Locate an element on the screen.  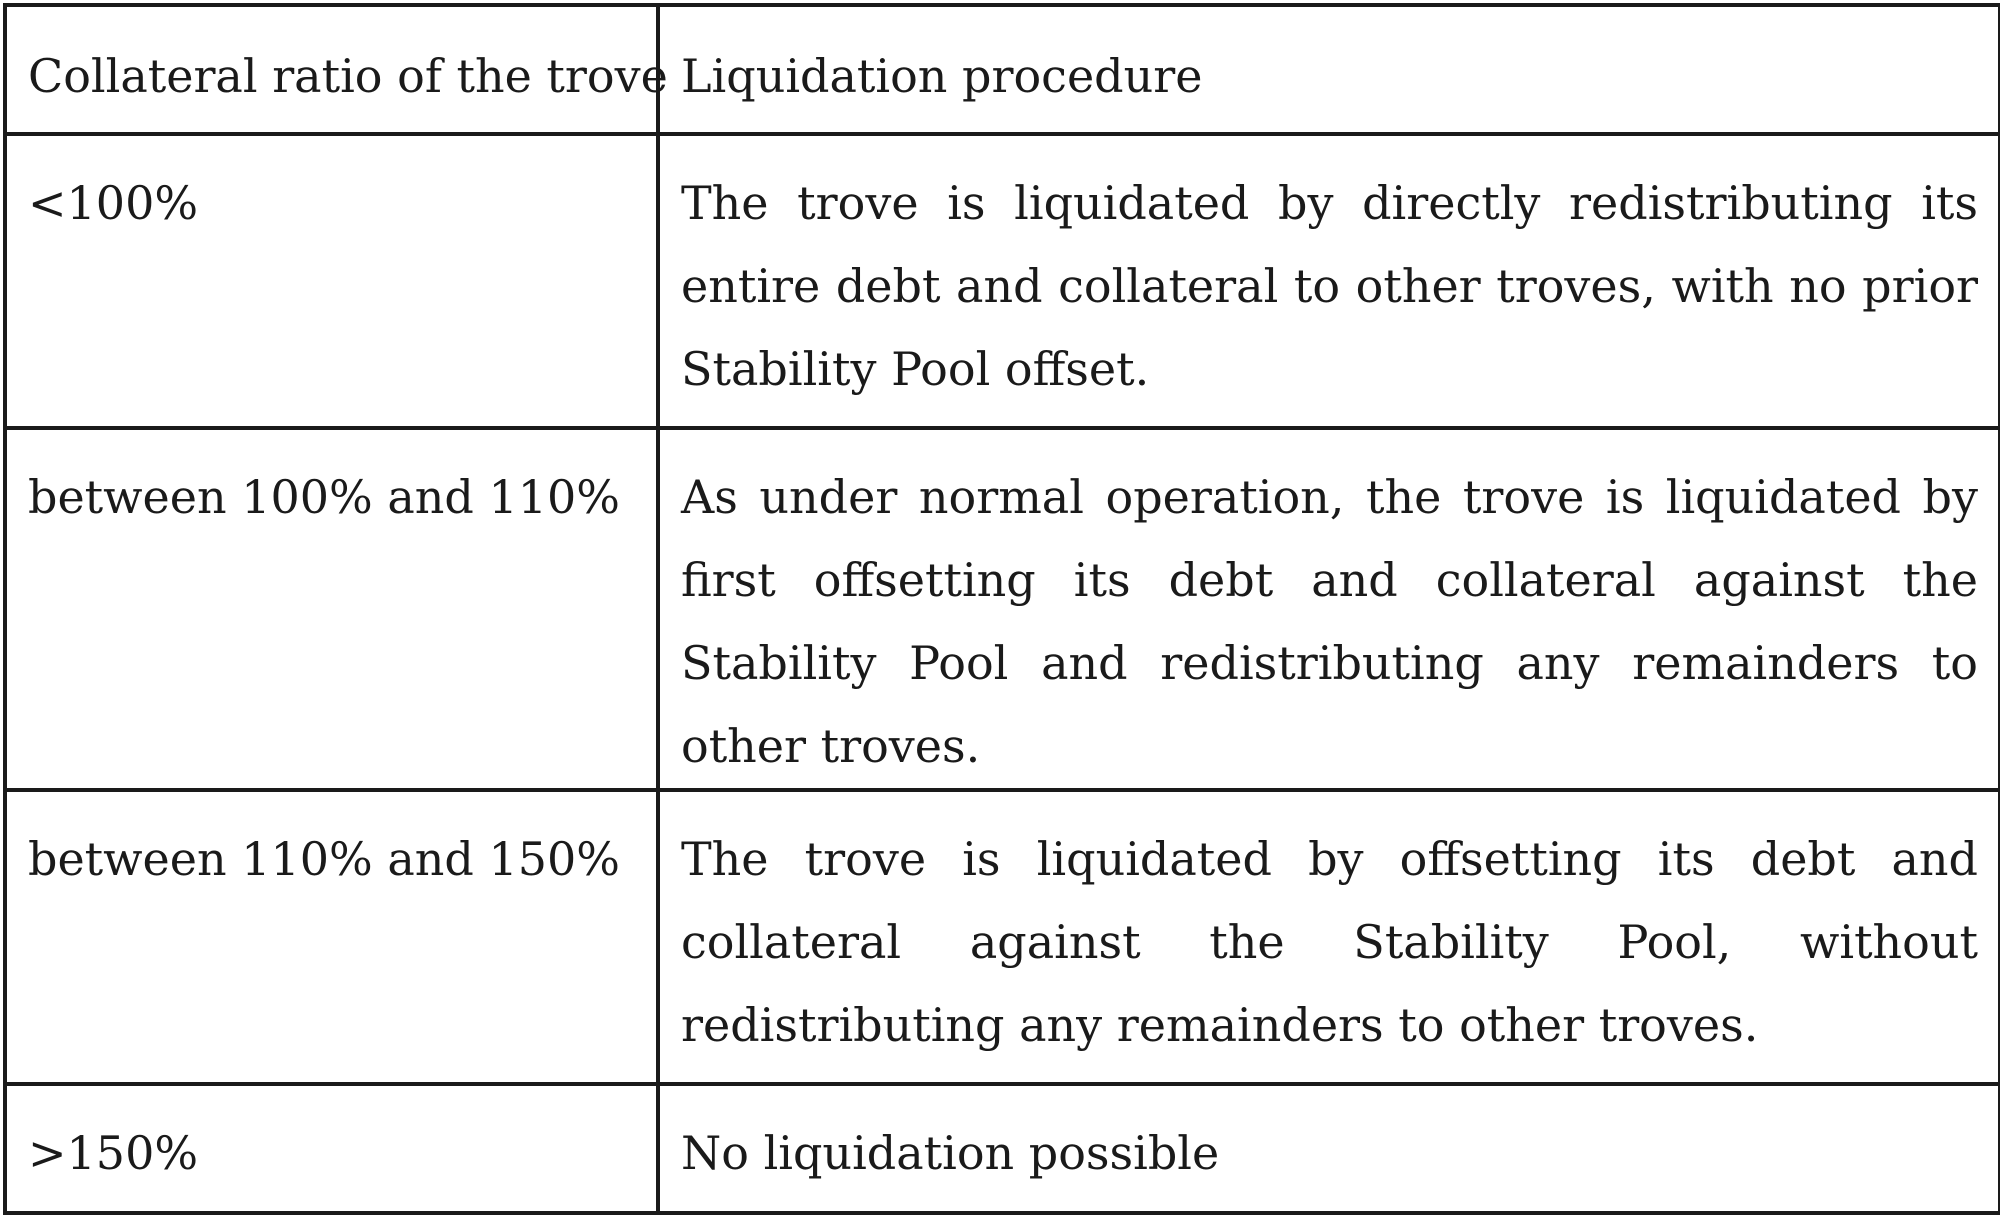
header-cell-collateral-ratio: Collateral ratio of the trove is located at coordinates (335, 69).